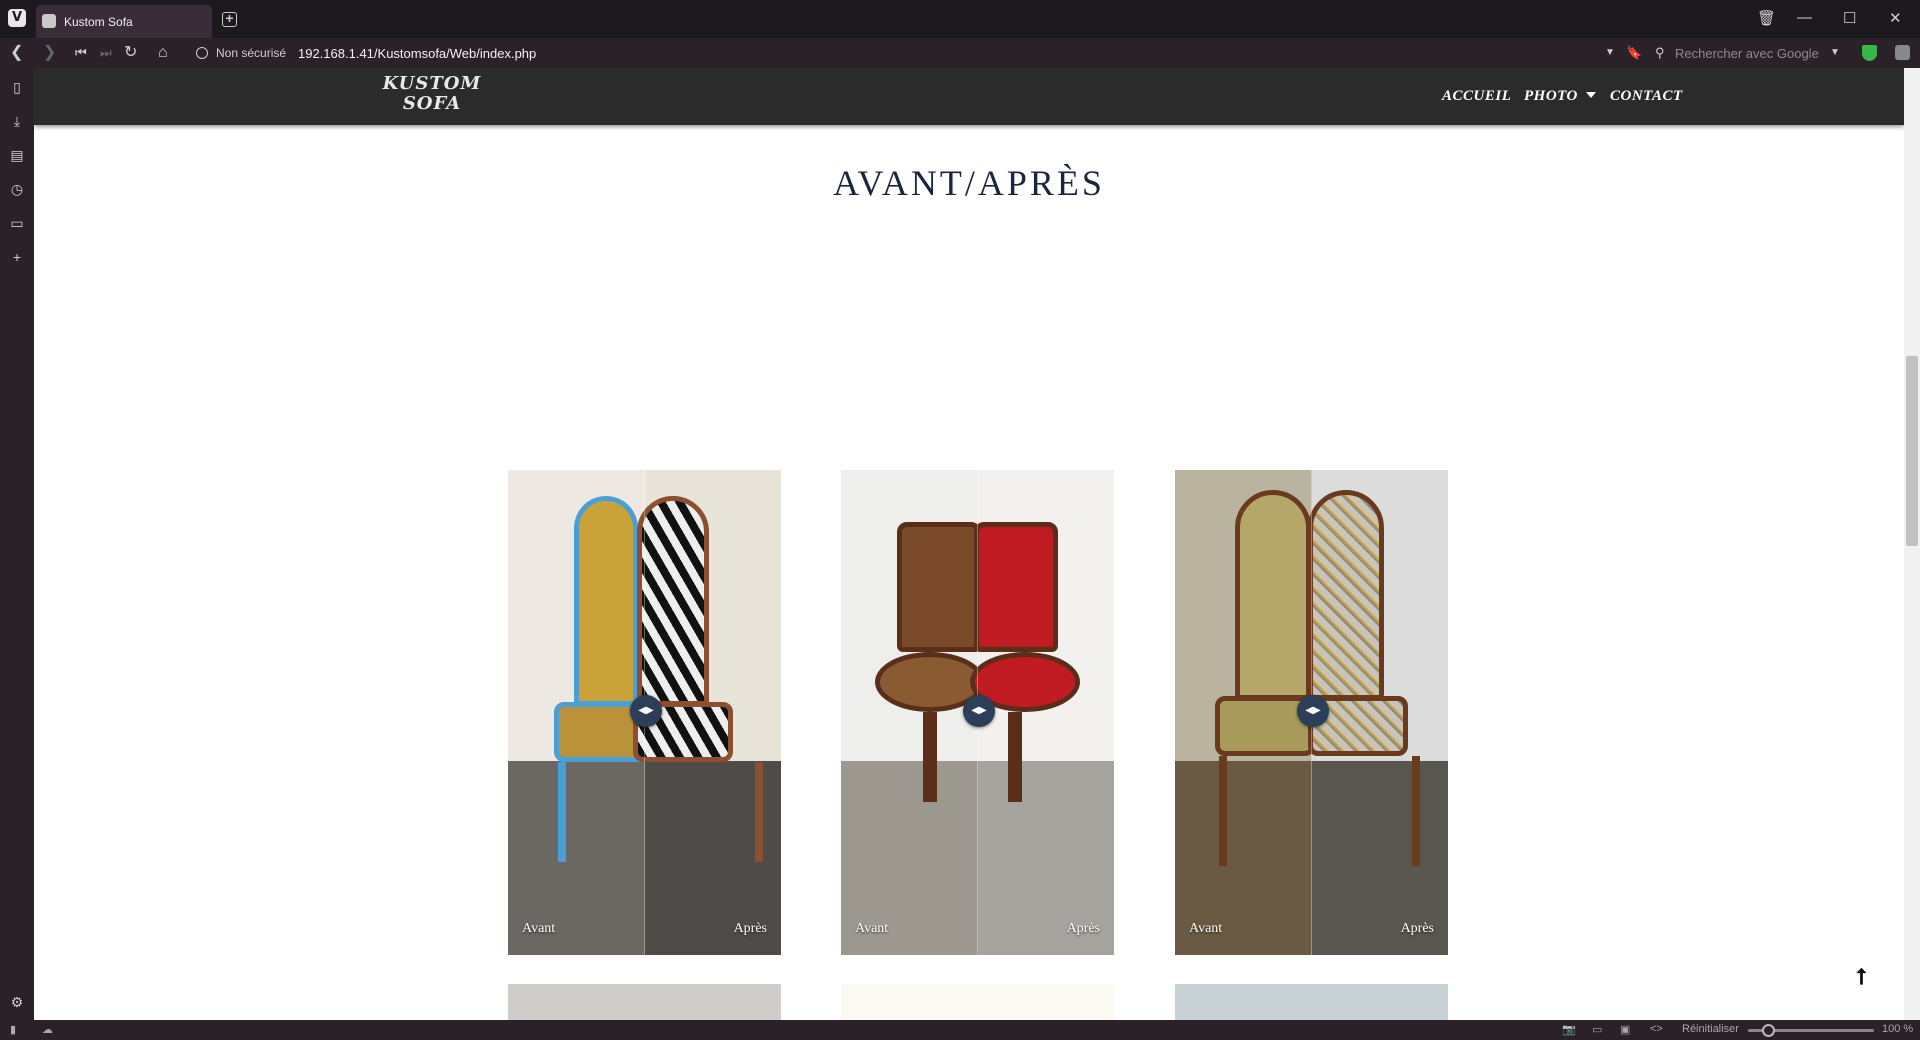 The height and width of the screenshot is (1040, 1920). I want to click on maximize-button: ☐, so click(1849, 18).